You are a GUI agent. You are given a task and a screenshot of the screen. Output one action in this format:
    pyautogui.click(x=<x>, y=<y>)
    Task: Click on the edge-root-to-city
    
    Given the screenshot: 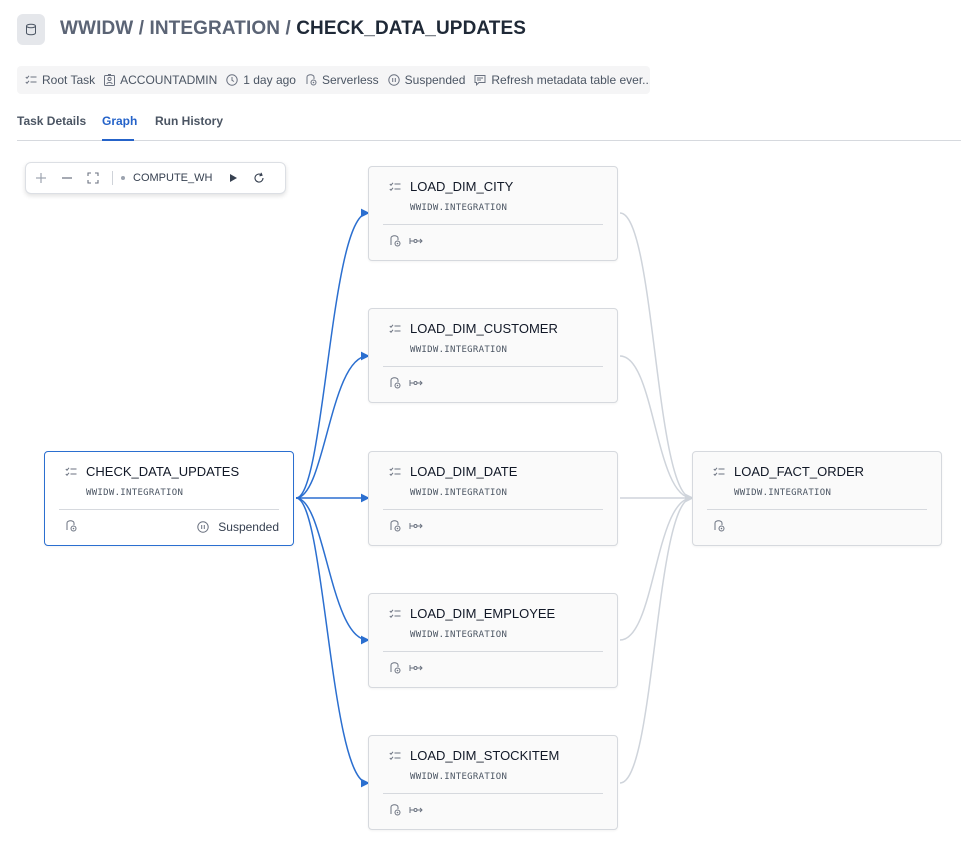 What is the action you would take?
    pyautogui.click(x=332, y=353)
    